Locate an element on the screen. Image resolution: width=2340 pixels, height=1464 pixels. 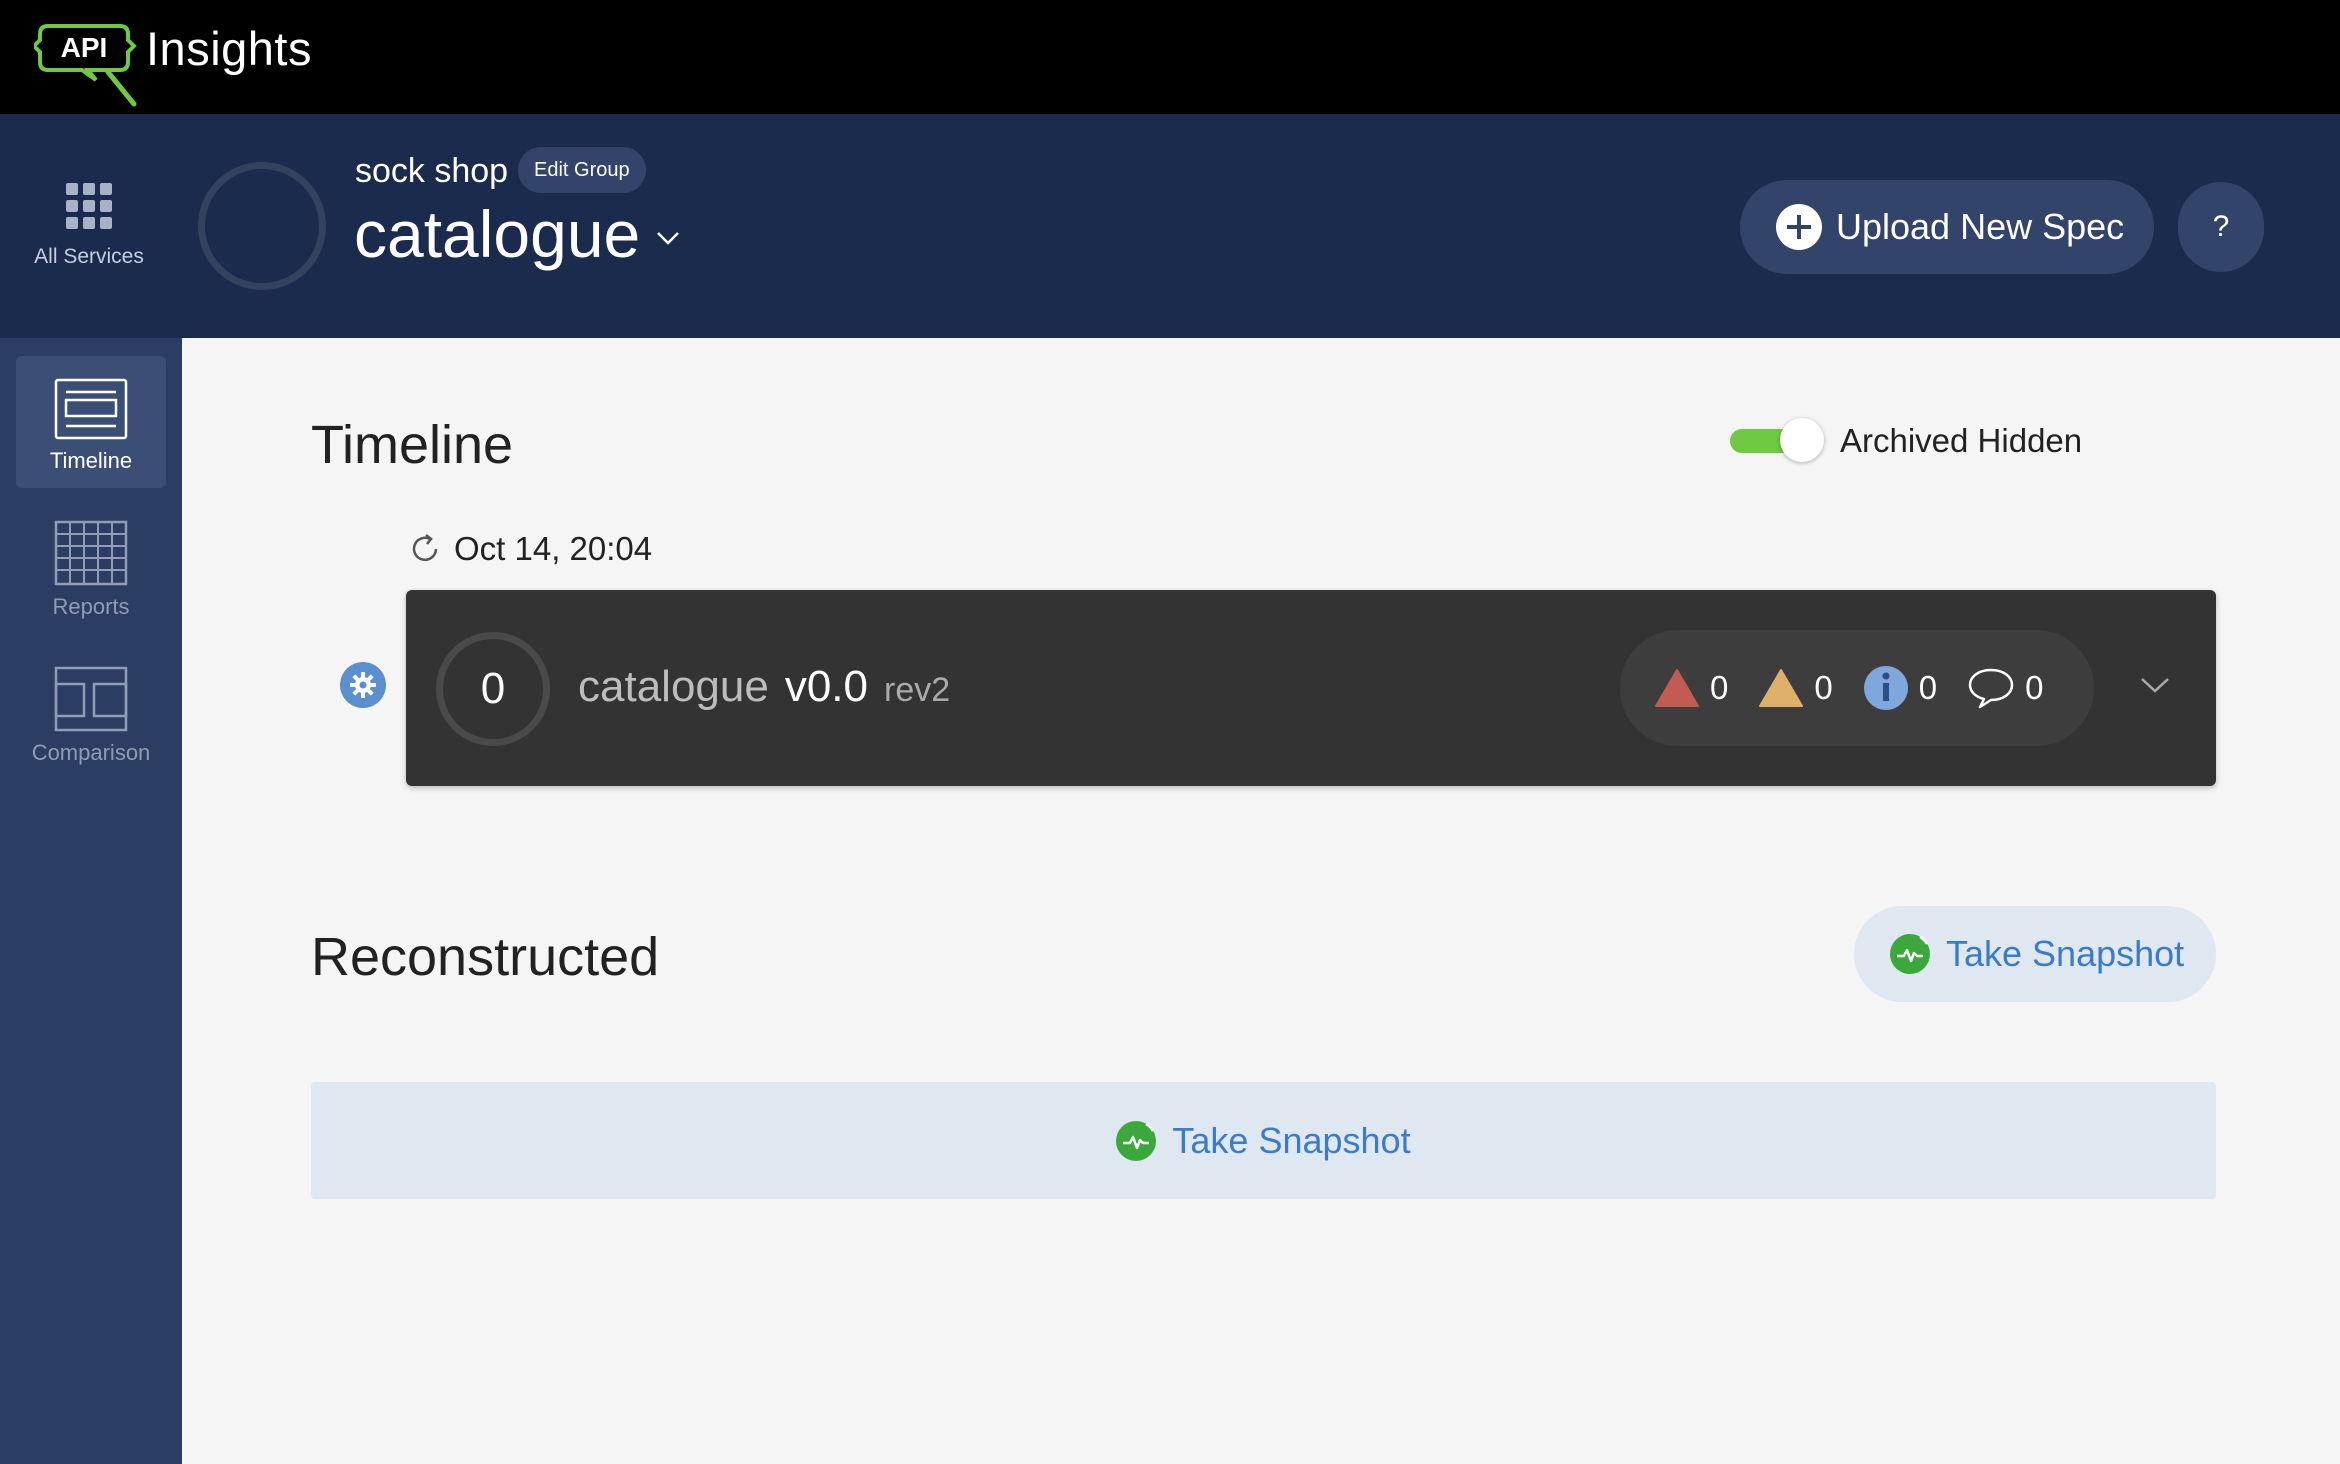
take-snapshot-bar-label: Take Snapshot is located at coordinates (1291, 1140).